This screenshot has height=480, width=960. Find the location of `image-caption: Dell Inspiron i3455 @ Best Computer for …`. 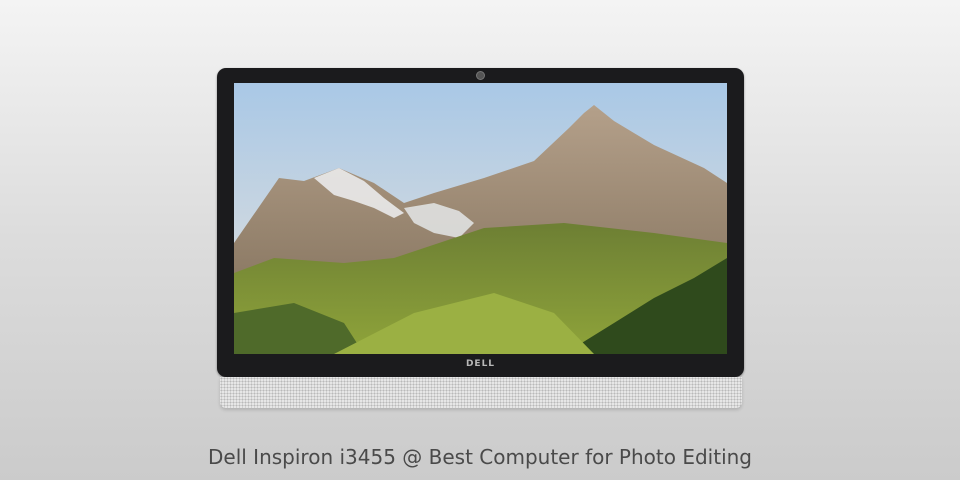

image-caption: Dell Inspiron i3455 @ Best Computer for … is located at coordinates (480, 457).